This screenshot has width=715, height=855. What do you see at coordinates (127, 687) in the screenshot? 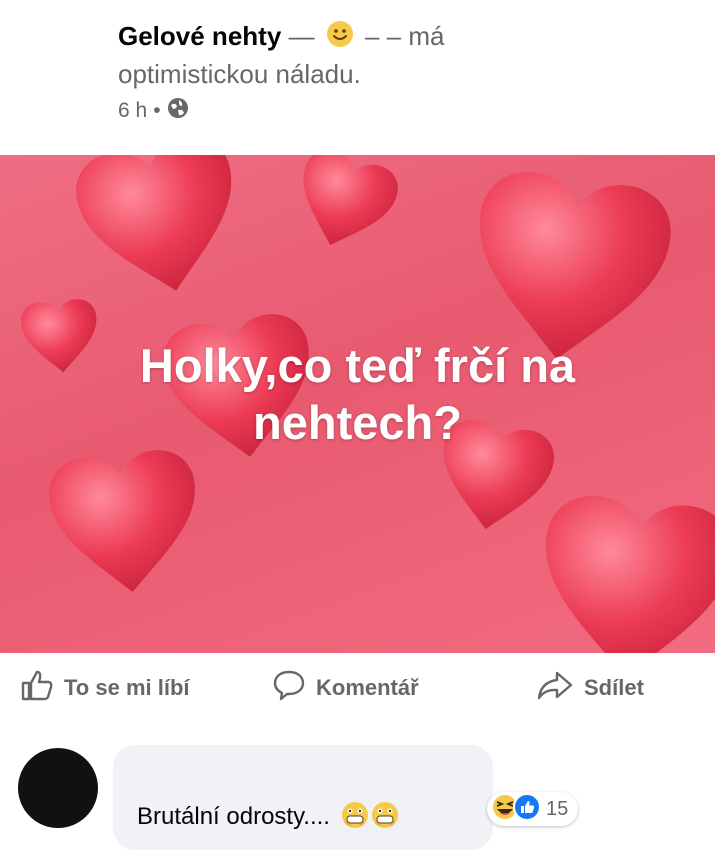
I see `like-label: To se mi líbí` at bounding box center [127, 687].